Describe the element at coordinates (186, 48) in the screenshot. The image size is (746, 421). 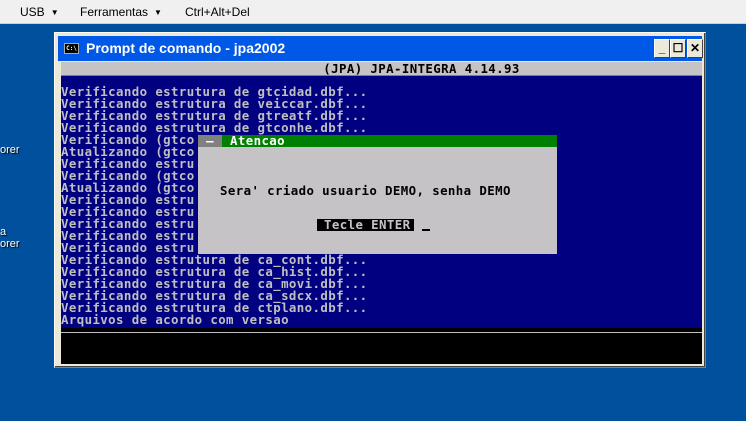
I see `window-title: Prompt de comando - jpa2002` at that location.